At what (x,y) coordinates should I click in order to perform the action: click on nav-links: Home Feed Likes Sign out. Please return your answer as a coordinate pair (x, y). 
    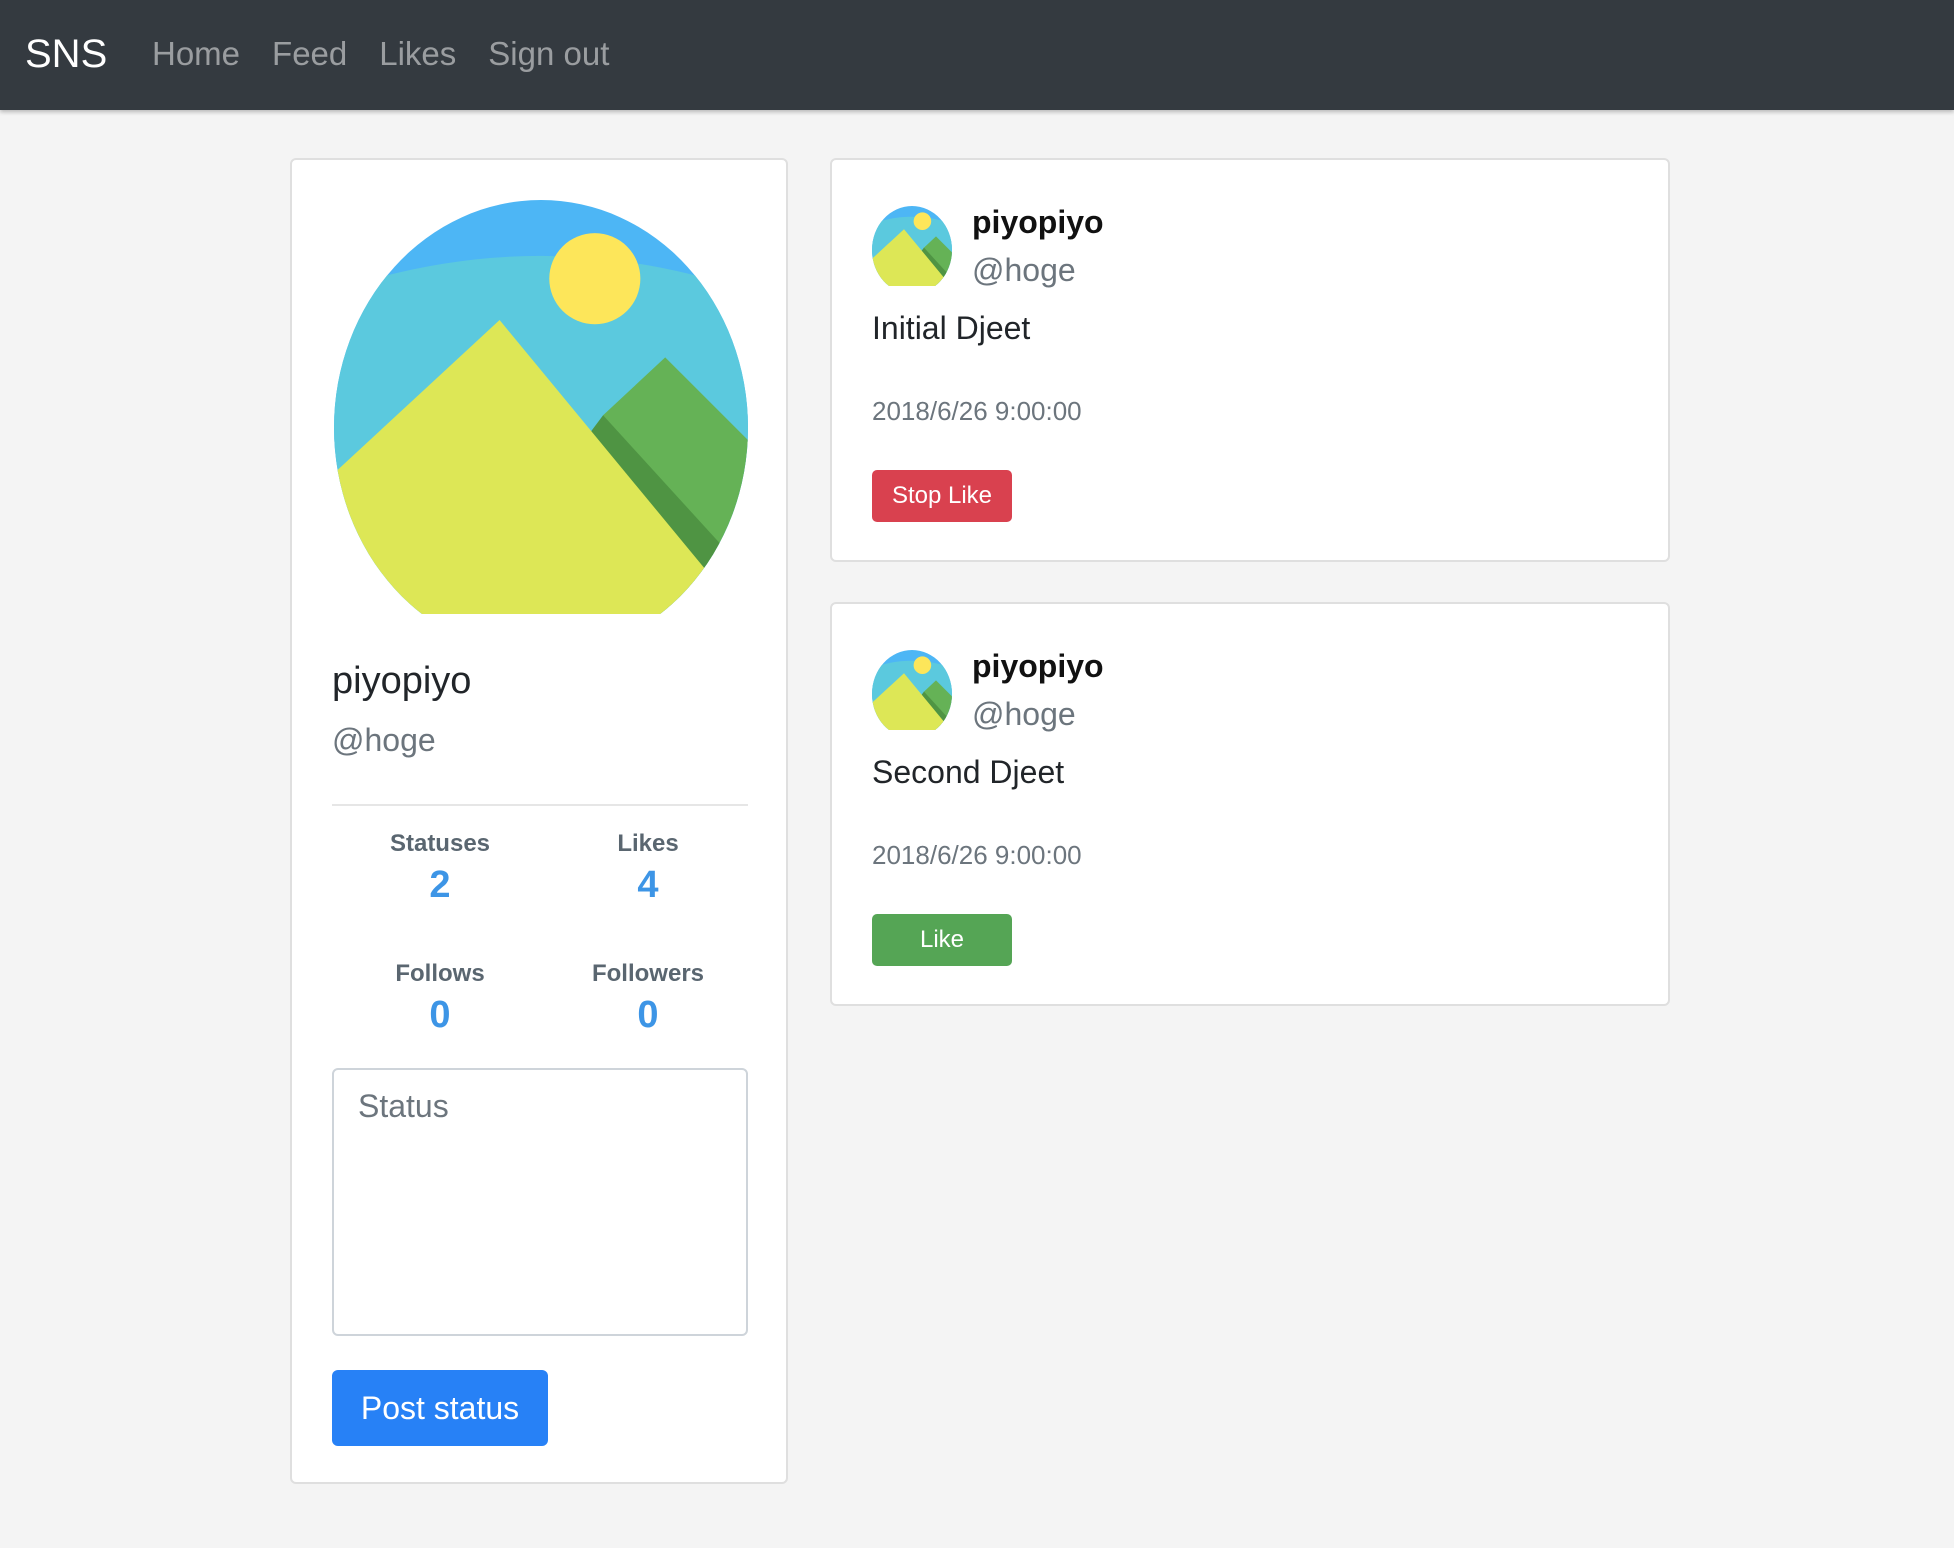
    Looking at the image, I should click on (396, 54).